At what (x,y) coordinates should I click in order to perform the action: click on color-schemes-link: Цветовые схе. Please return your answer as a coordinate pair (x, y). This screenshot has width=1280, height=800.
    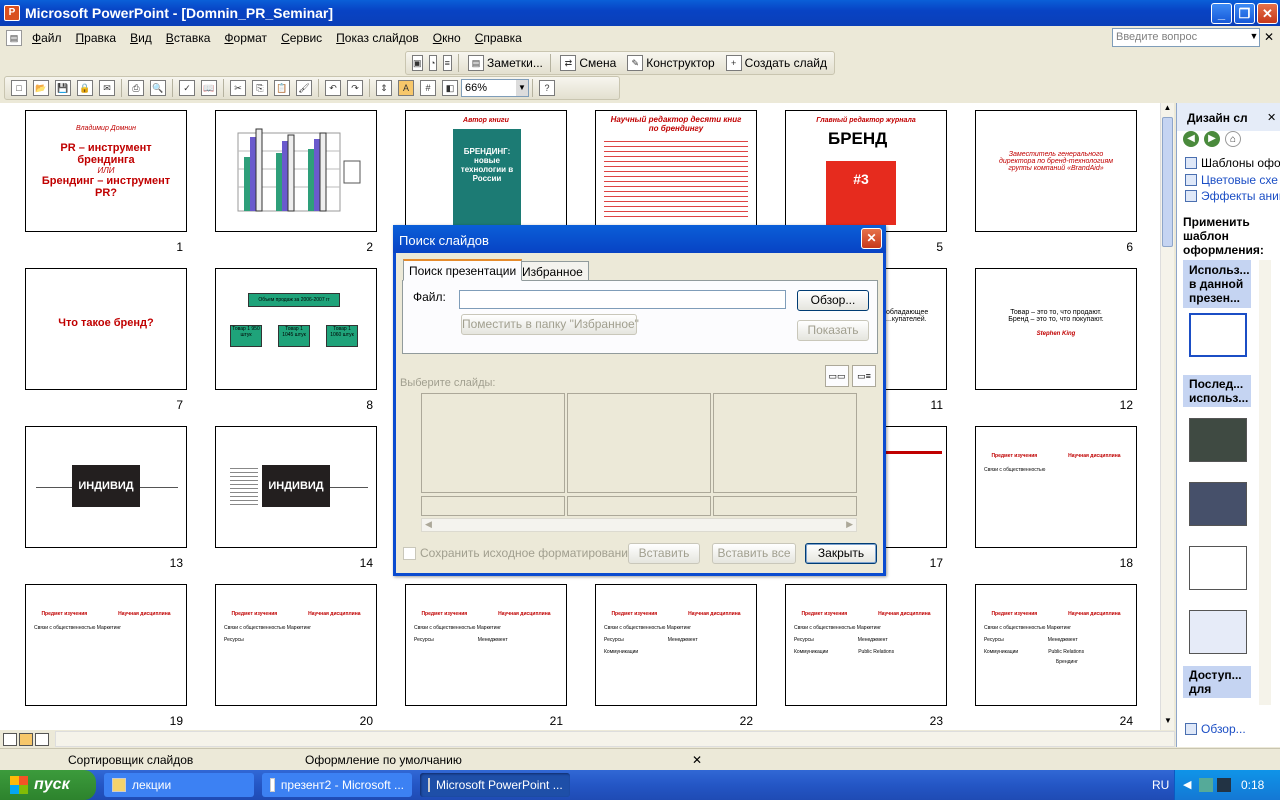
    Looking at the image, I should click on (1231, 180).